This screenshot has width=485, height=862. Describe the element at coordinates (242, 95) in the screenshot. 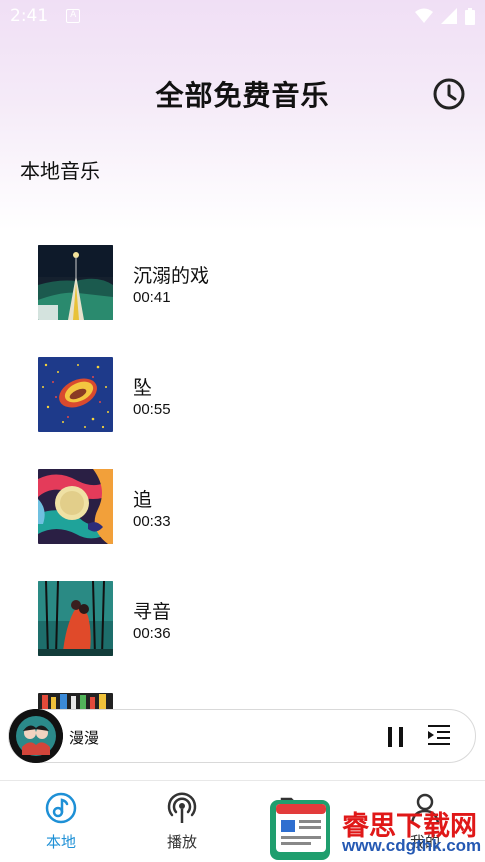

I see `app-title: 全部免费音乐` at that location.